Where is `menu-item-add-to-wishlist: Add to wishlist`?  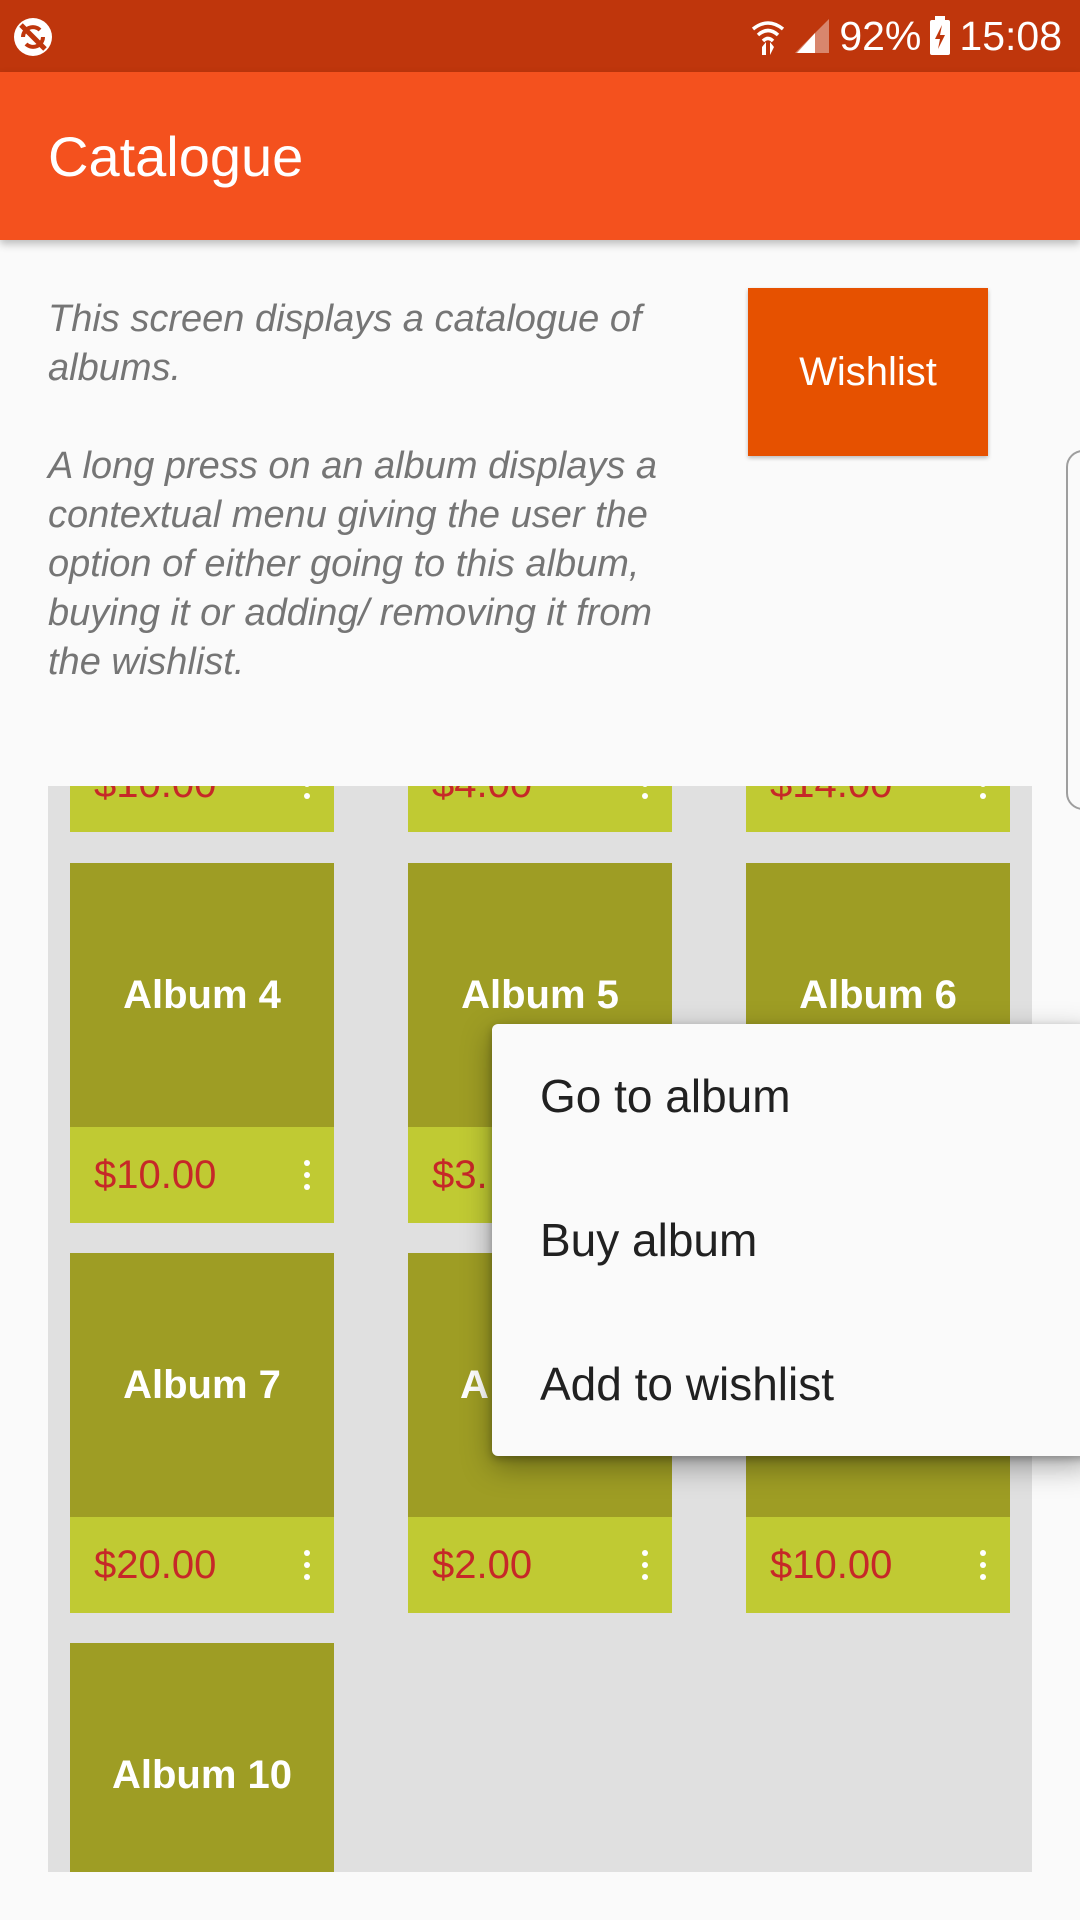 menu-item-add-to-wishlist: Add to wishlist is located at coordinates (786, 1384).